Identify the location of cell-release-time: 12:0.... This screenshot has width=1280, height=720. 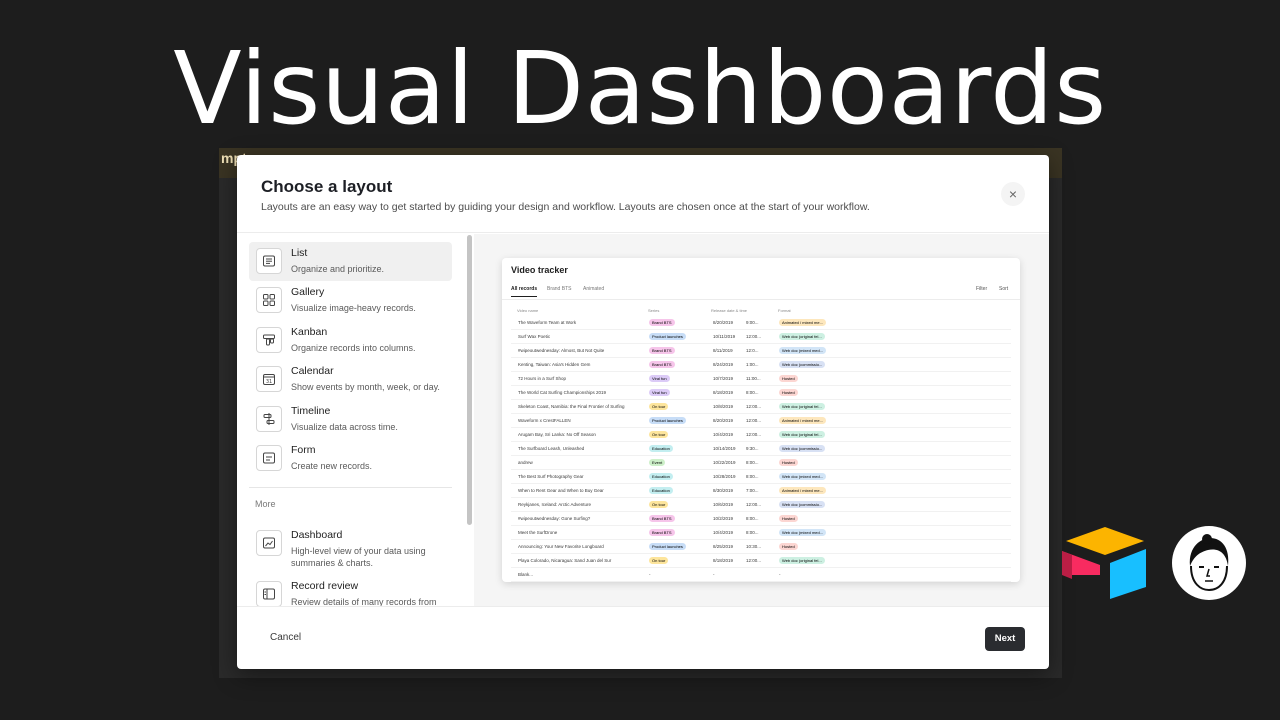
(752, 350).